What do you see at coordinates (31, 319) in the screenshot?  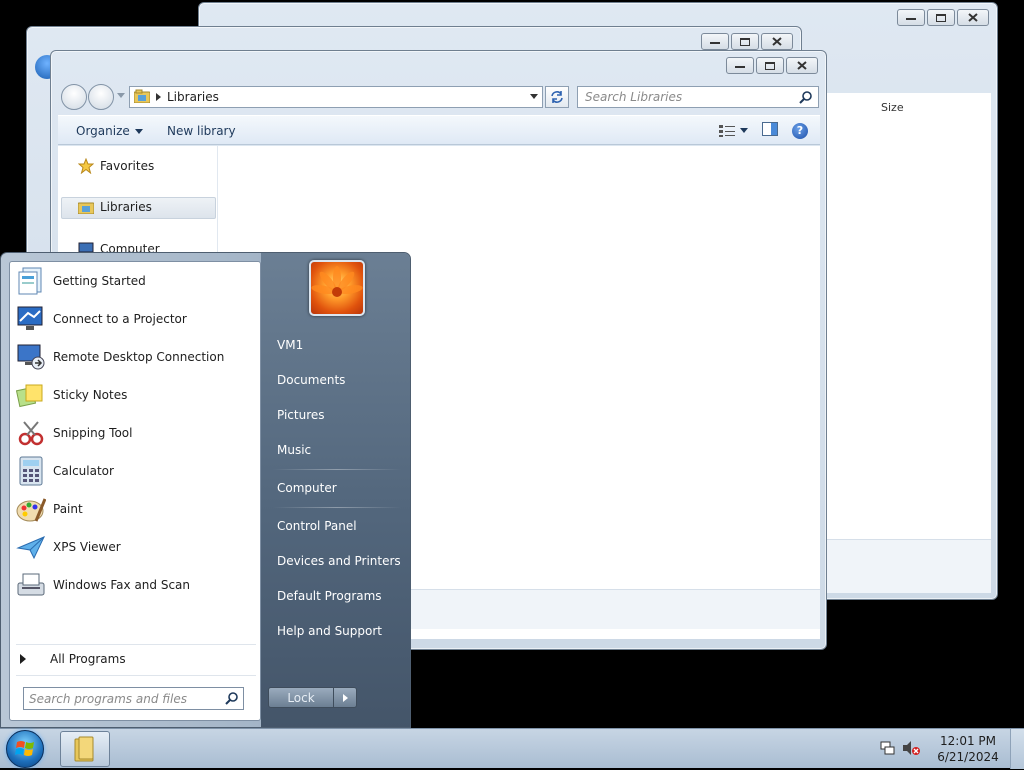 I see `projector-icon` at bounding box center [31, 319].